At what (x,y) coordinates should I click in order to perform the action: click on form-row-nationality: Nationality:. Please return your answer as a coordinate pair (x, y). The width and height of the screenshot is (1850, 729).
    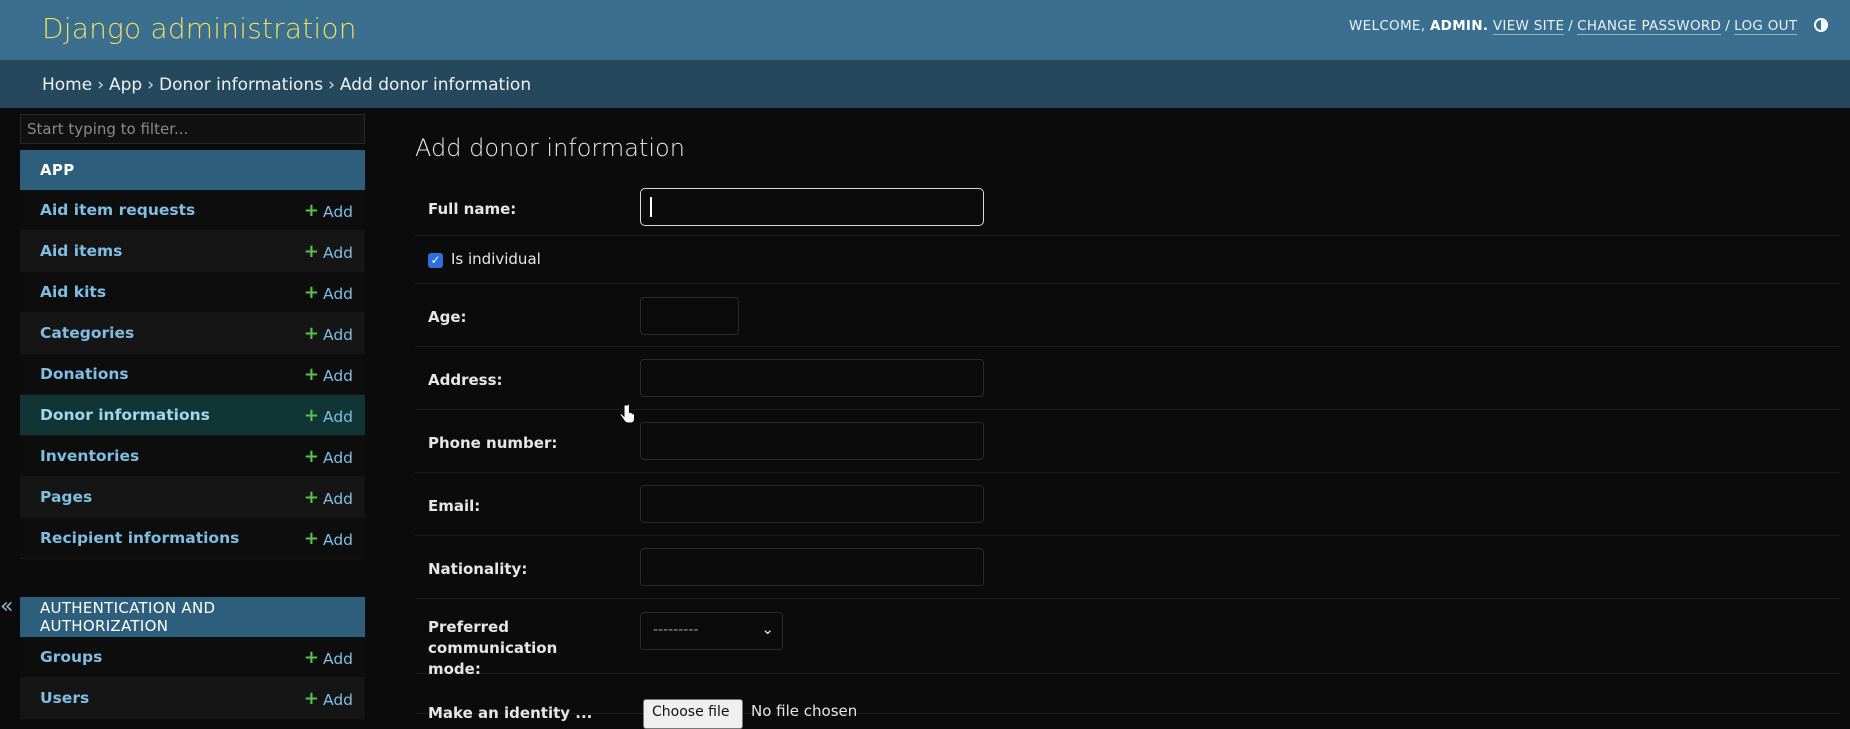
    Looking at the image, I should click on (1127, 567).